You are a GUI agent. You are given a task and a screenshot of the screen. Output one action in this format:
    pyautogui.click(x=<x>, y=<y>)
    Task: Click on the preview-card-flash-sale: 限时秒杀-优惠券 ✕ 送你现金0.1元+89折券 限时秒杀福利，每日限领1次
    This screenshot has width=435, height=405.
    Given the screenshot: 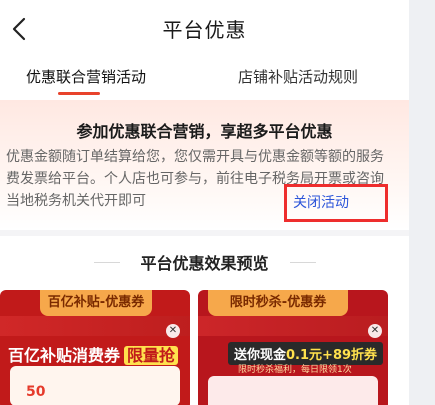 What is the action you would take?
    pyautogui.click(x=293, y=347)
    